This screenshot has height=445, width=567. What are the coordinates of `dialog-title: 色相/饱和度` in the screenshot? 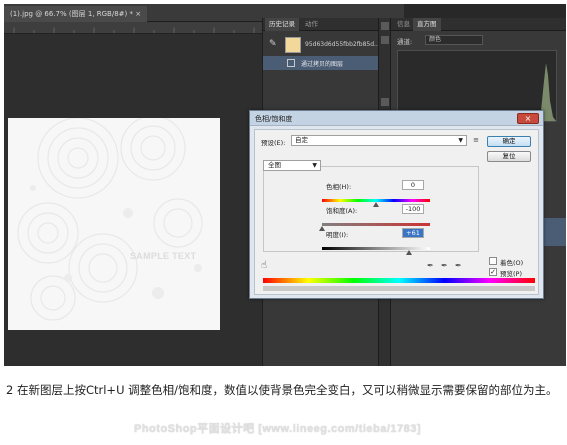 It's located at (274, 119).